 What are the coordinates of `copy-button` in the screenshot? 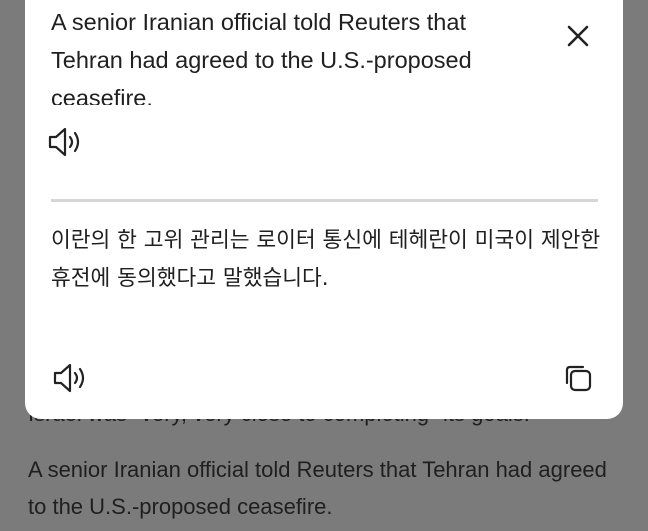 It's located at (578, 378).